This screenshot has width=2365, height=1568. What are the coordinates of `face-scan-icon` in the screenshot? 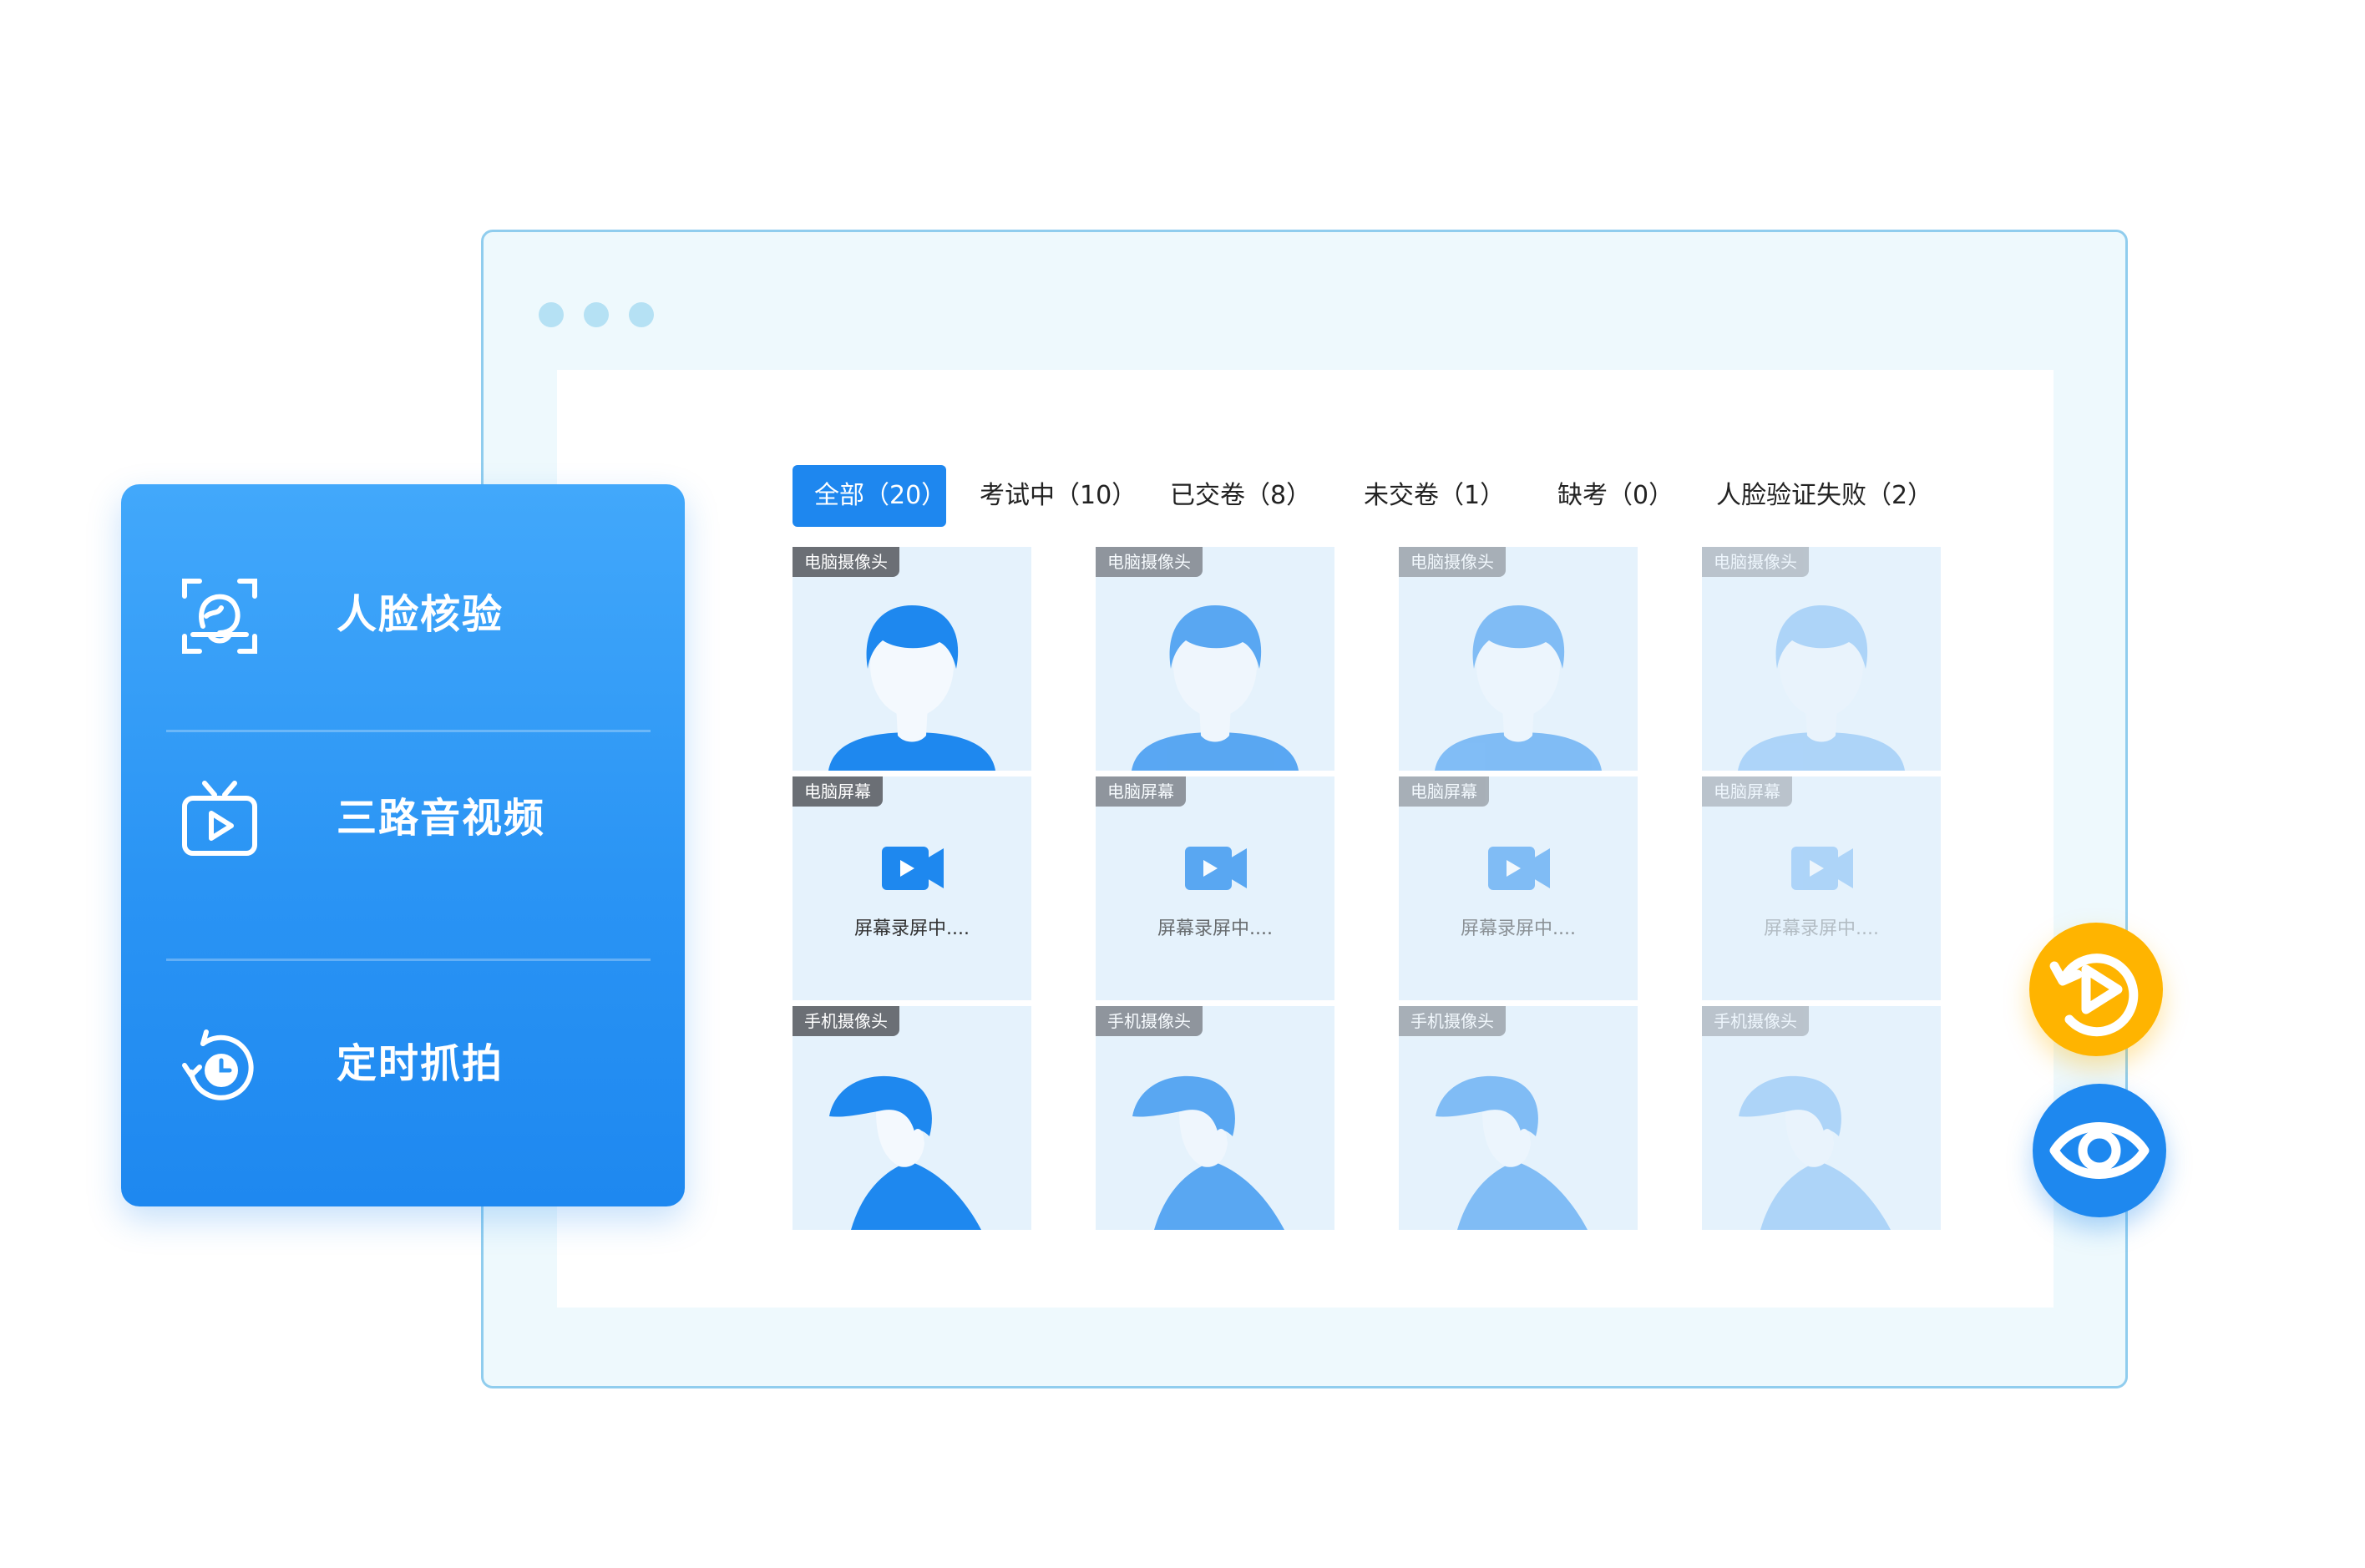 It's located at (220, 616).